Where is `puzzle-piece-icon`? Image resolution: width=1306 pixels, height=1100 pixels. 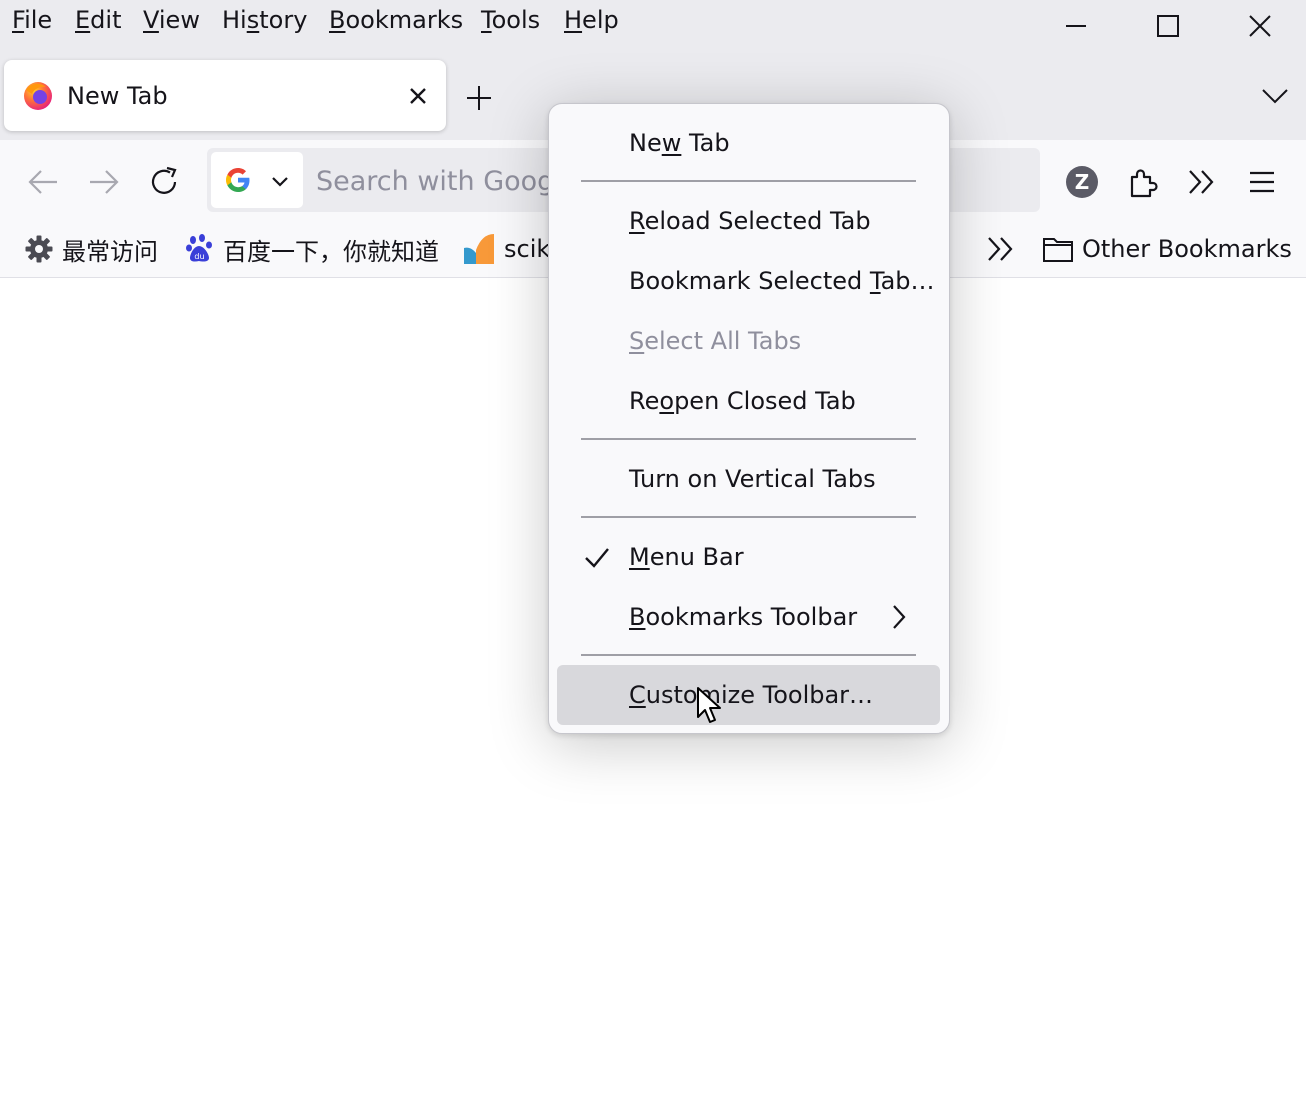
puzzle-piece-icon is located at coordinates (1144, 183).